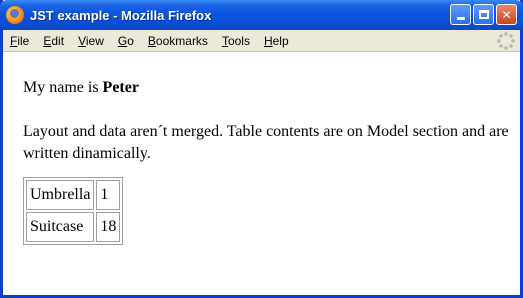  I want to click on minimize-icon, so click(460, 18).